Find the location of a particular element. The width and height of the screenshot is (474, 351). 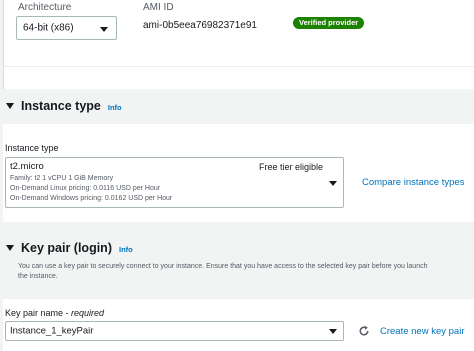

key-pair-name-label-text: Key pair name - is located at coordinates (38, 313).